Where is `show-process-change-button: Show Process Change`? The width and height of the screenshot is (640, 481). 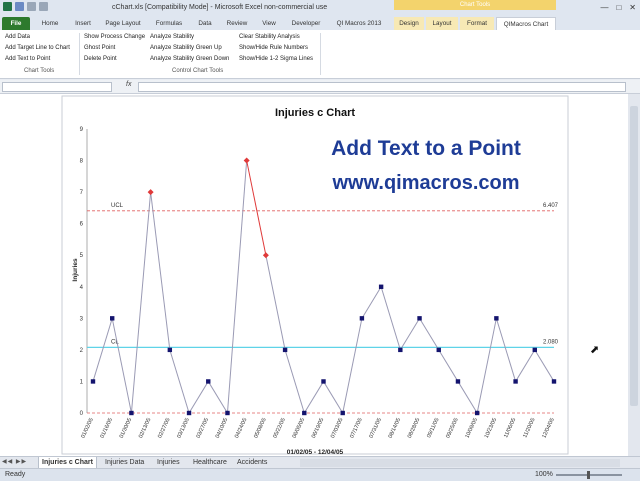 show-process-change-button: Show Process Change is located at coordinates (114, 37).